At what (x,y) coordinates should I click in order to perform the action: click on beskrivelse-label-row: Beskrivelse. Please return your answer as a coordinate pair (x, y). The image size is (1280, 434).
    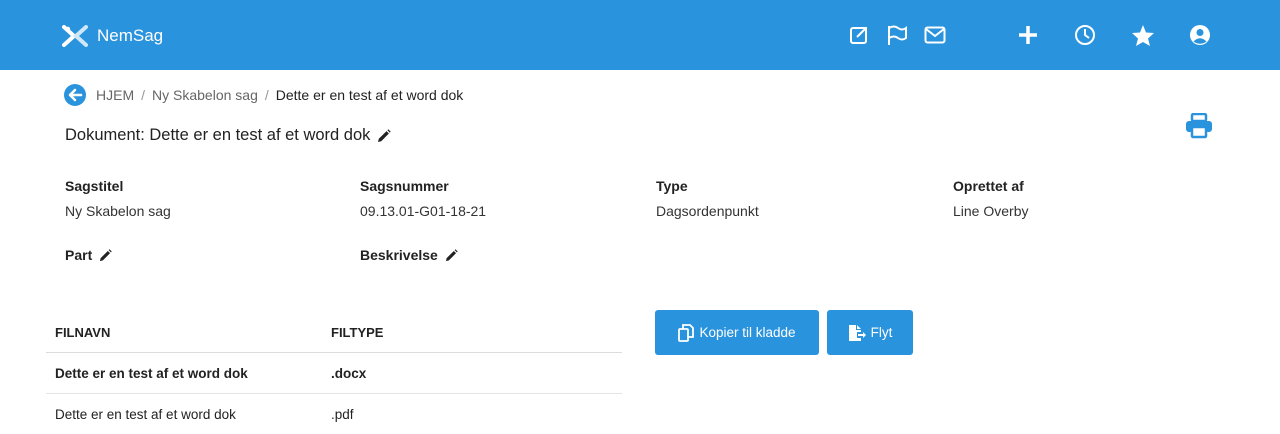
    Looking at the image, I should click on (409, 255).